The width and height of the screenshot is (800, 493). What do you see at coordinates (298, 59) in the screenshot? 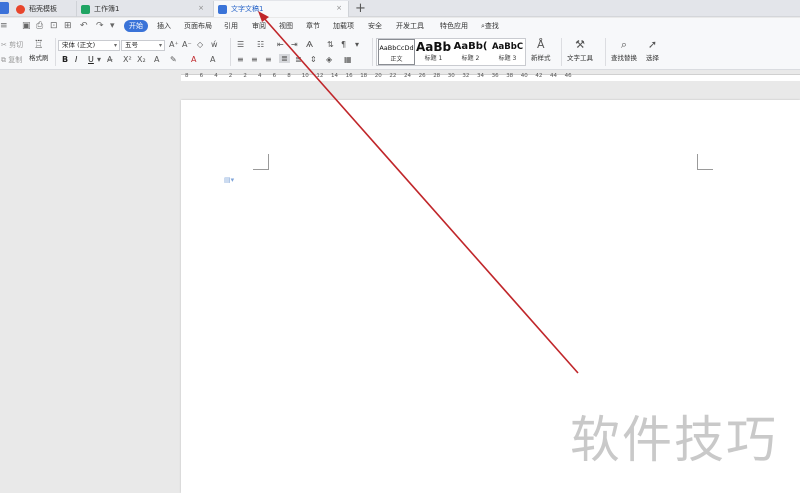
I see `distributed-icon: ≣` at bounding box center [298, 59].